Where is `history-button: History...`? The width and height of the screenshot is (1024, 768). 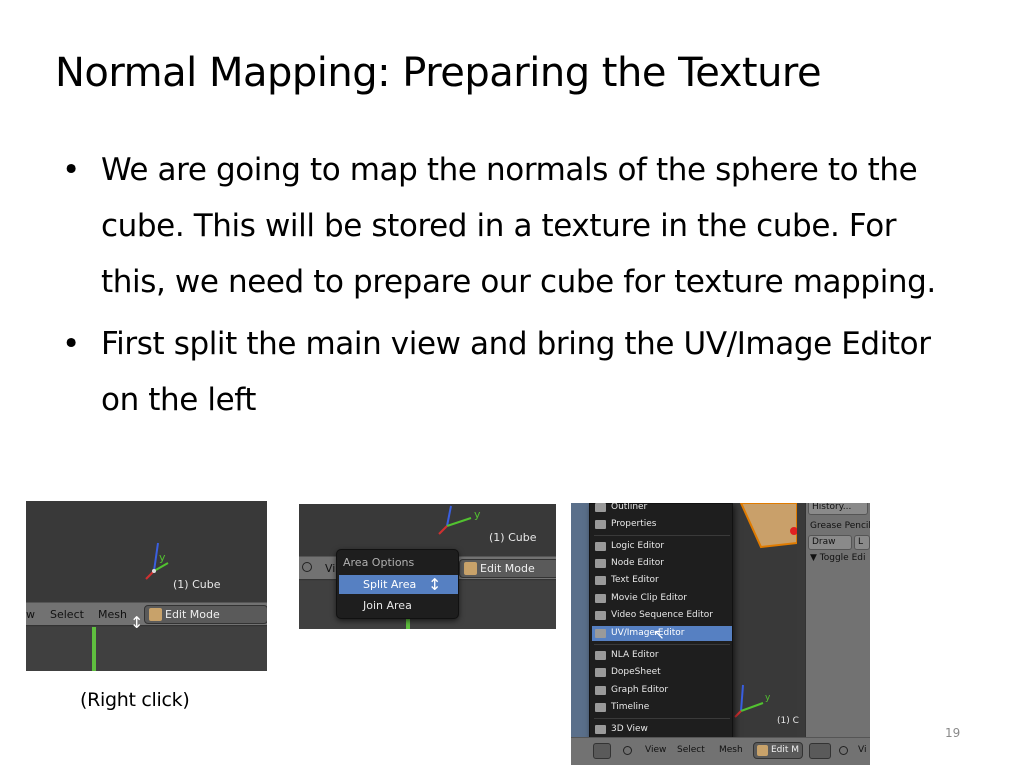 history-button: History... is located at coordinates (838, 509).